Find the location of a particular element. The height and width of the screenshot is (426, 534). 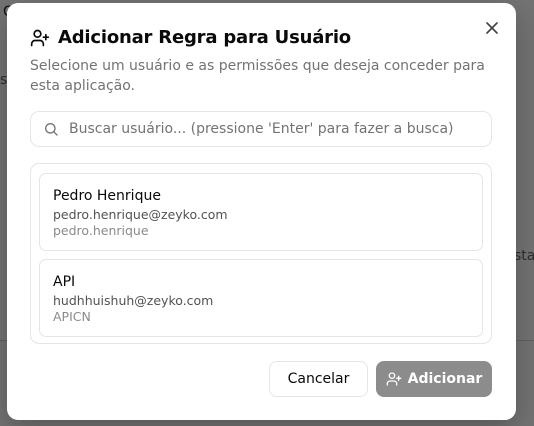

user-name: API is located at coordinates (64, 282).